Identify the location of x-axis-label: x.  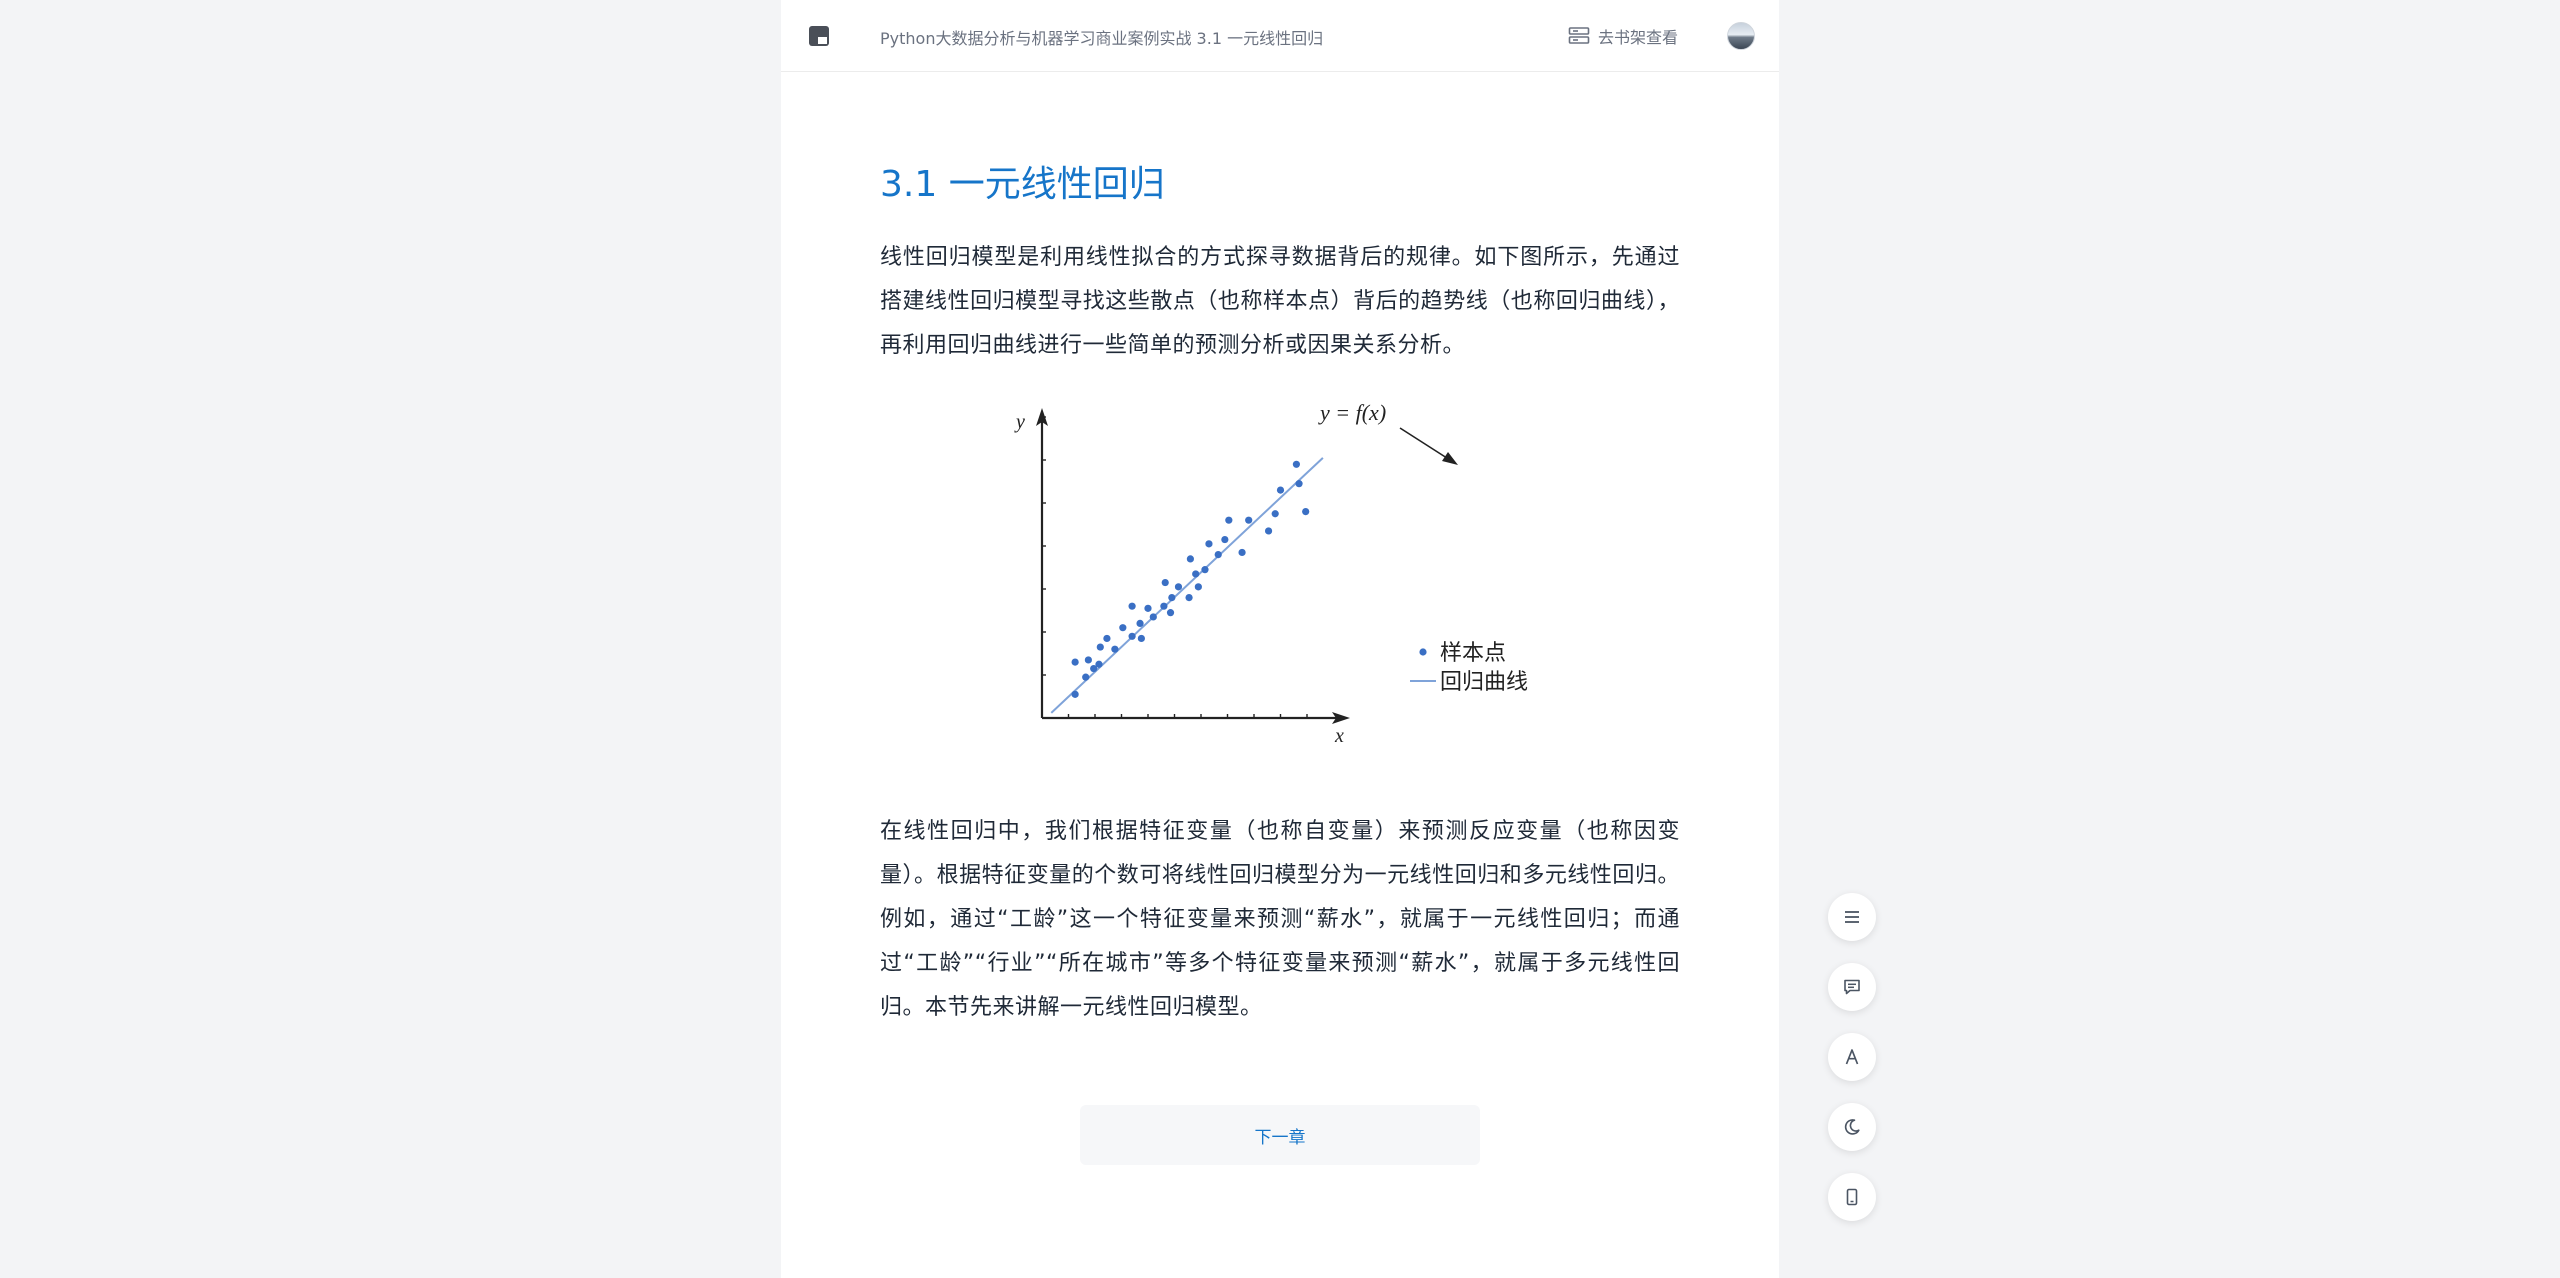
(1339, 736).